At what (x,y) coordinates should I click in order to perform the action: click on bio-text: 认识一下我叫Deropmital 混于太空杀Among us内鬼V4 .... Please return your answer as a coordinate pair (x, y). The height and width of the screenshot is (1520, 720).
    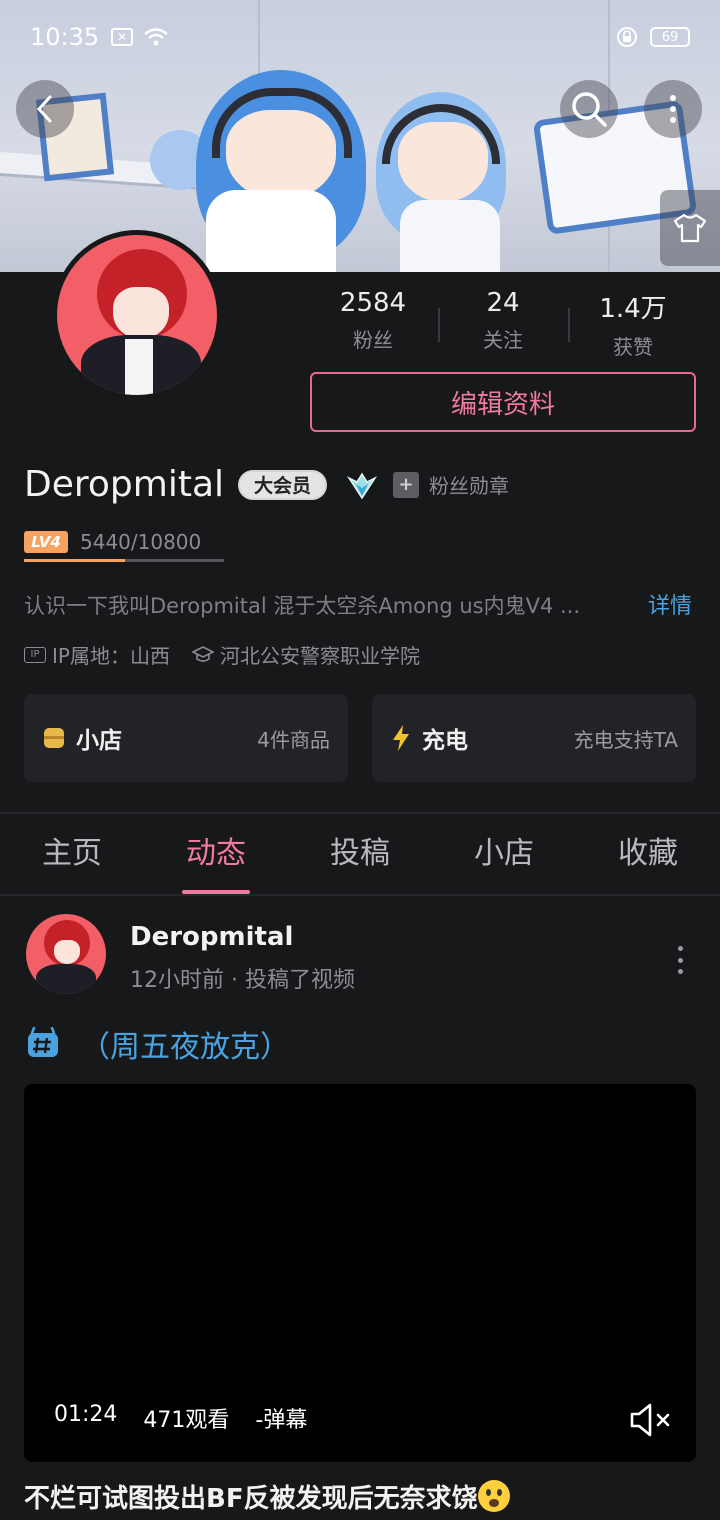
    Looking at the image, I should click on (302, 606).